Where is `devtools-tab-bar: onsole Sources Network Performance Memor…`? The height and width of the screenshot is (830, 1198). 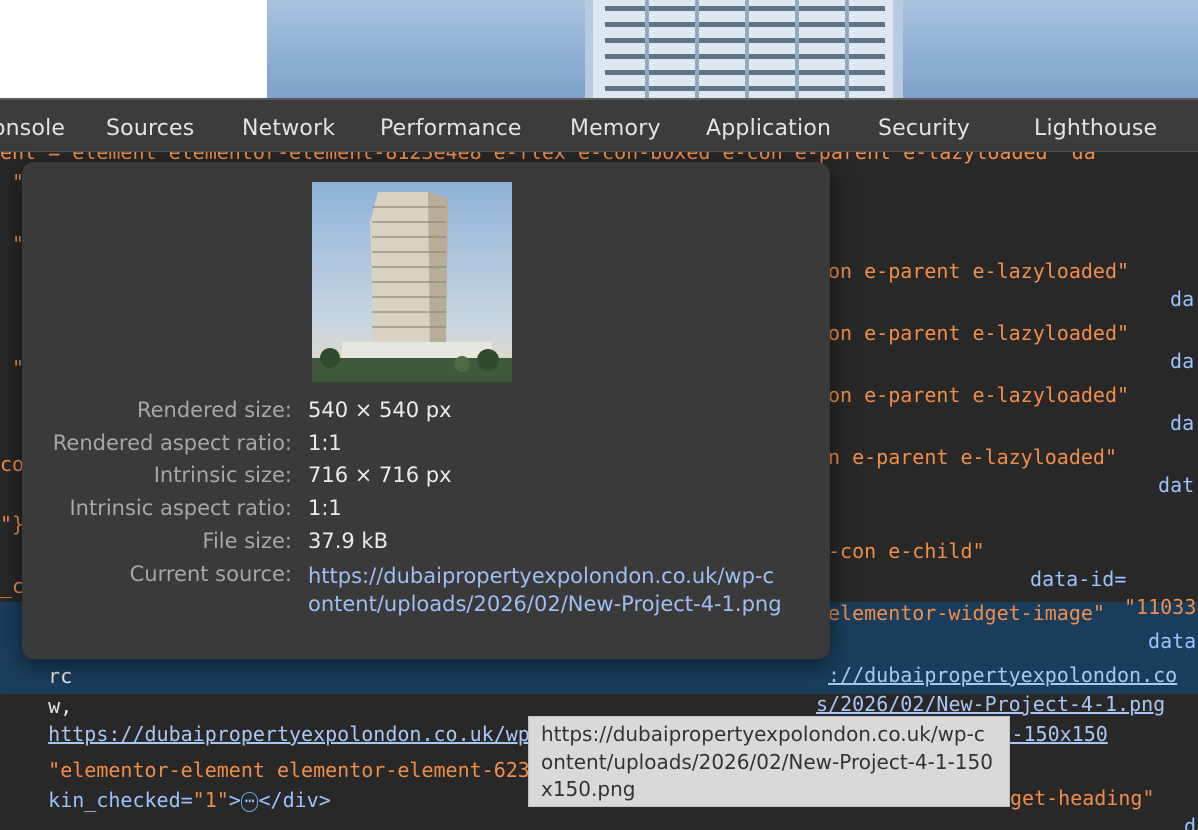 devtools-tab-bar: onsole Sources Network Performance Memor… is located at coordinates (599, 125).